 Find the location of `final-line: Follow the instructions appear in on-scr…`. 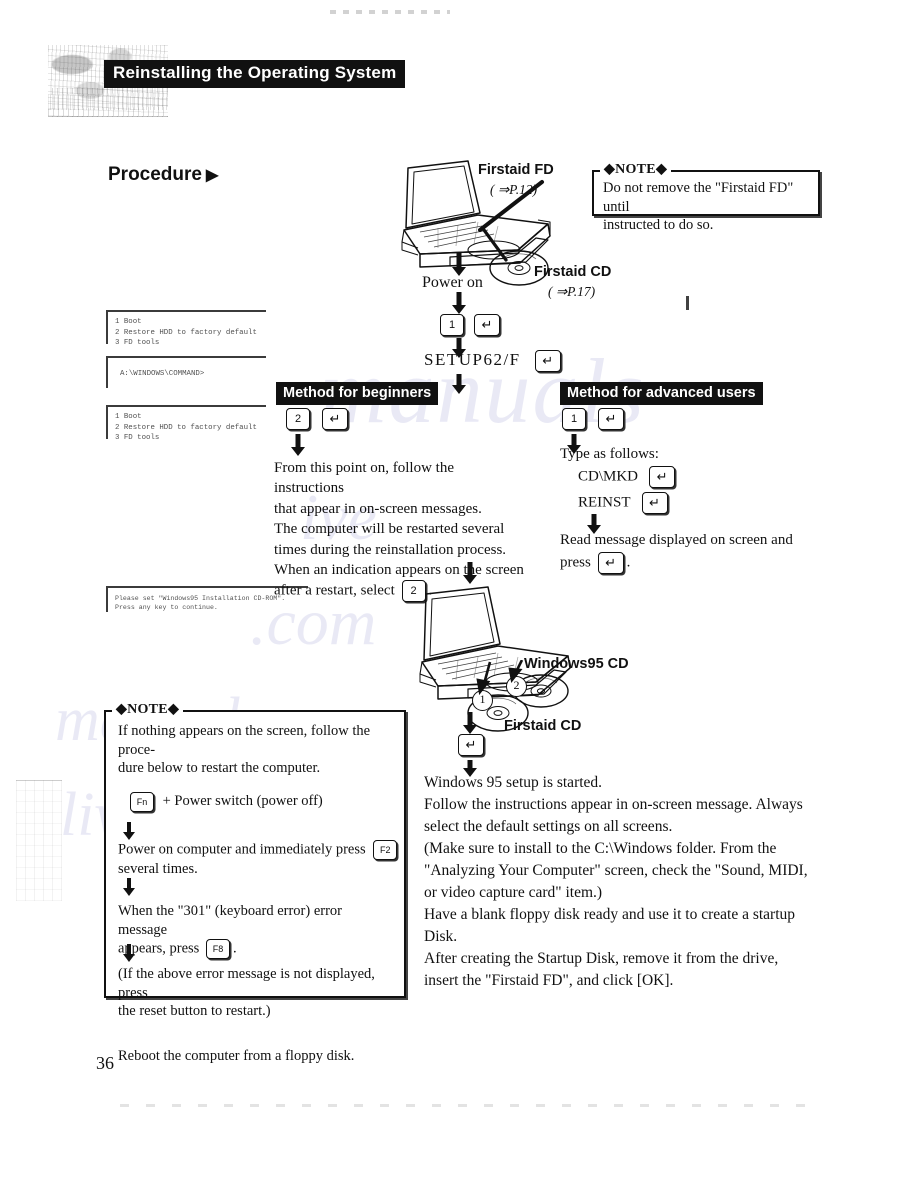

final-line: Follow the instructions appear in on-scr… is located at coordinates (613, 804).